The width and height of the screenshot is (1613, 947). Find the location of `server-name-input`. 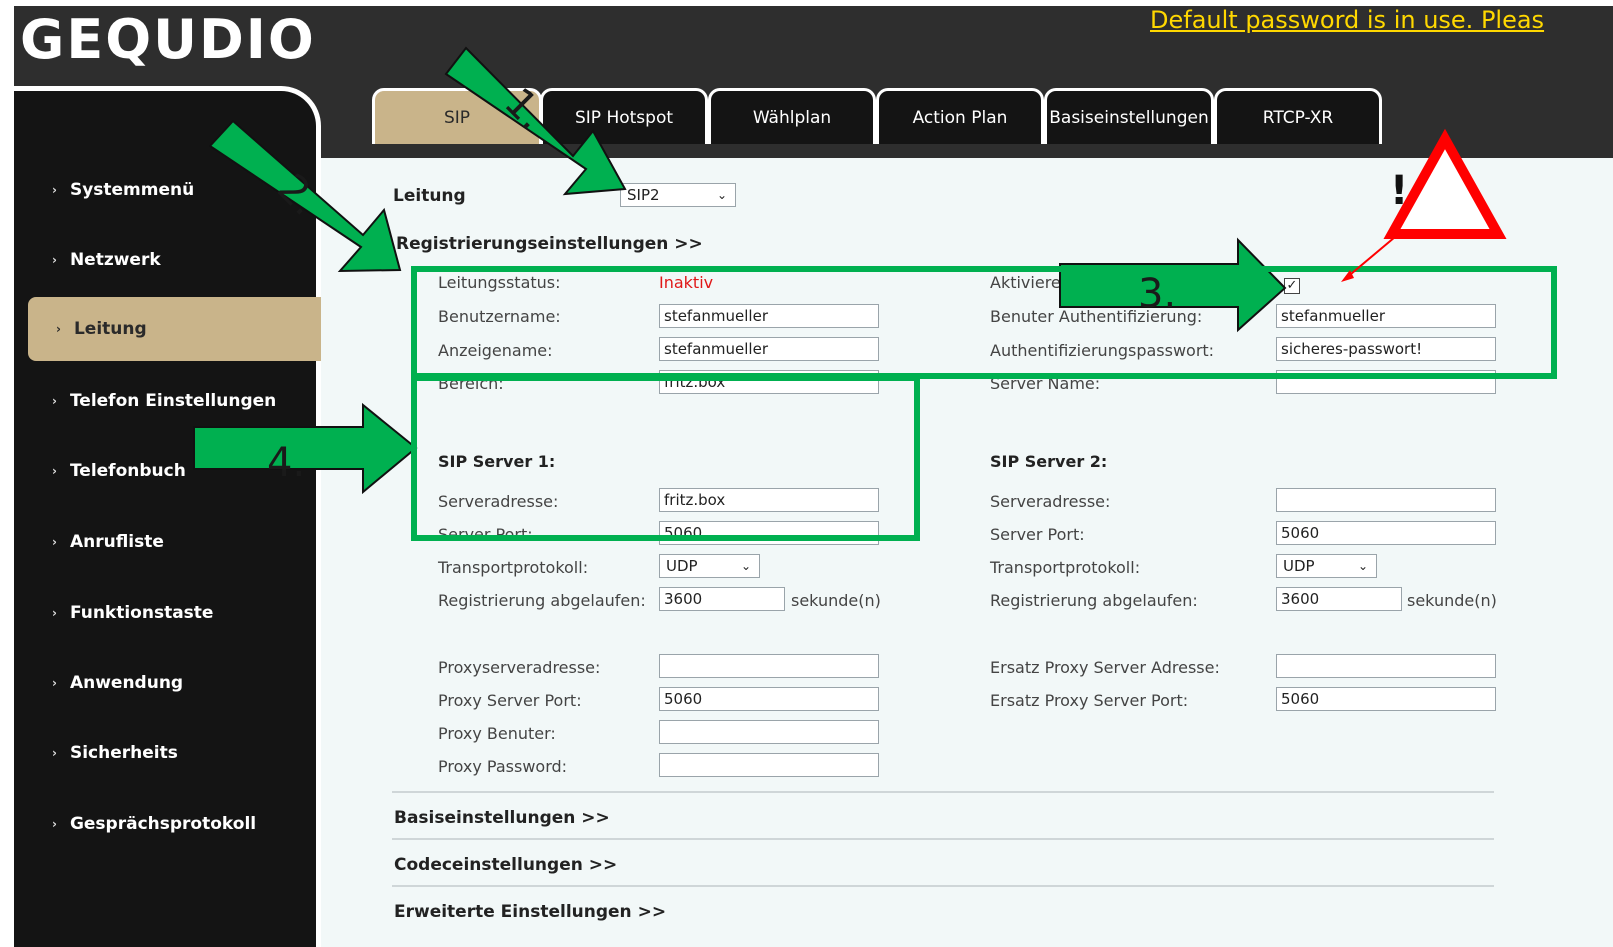

server-name-input is located at coordinates (1386, 382).